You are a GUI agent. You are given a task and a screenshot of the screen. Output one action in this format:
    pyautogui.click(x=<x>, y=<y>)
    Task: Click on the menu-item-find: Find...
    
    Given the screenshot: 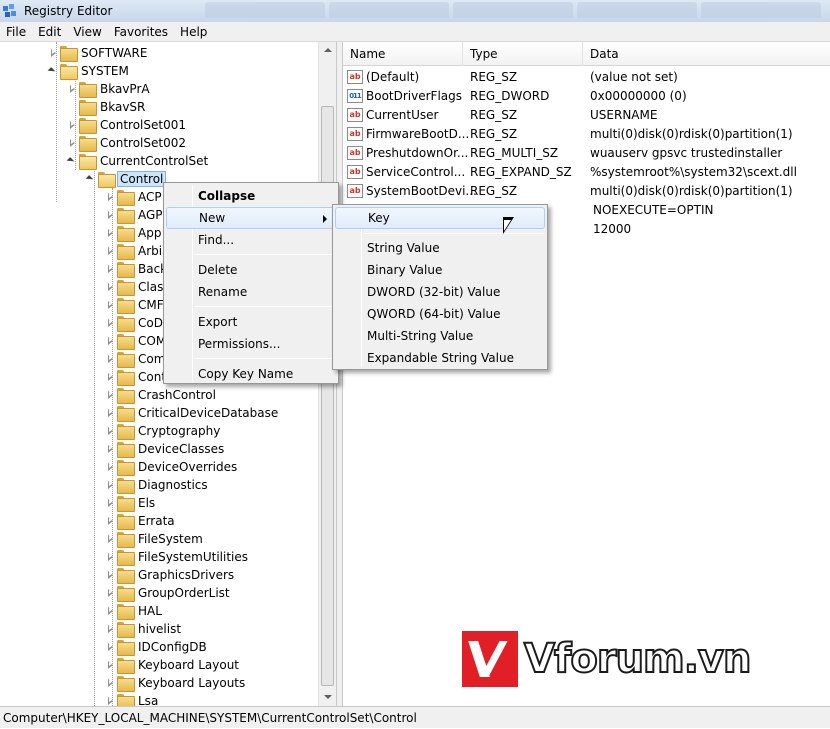 What is the action you would take?
    pyautogui.click(x=251, y=240)
    